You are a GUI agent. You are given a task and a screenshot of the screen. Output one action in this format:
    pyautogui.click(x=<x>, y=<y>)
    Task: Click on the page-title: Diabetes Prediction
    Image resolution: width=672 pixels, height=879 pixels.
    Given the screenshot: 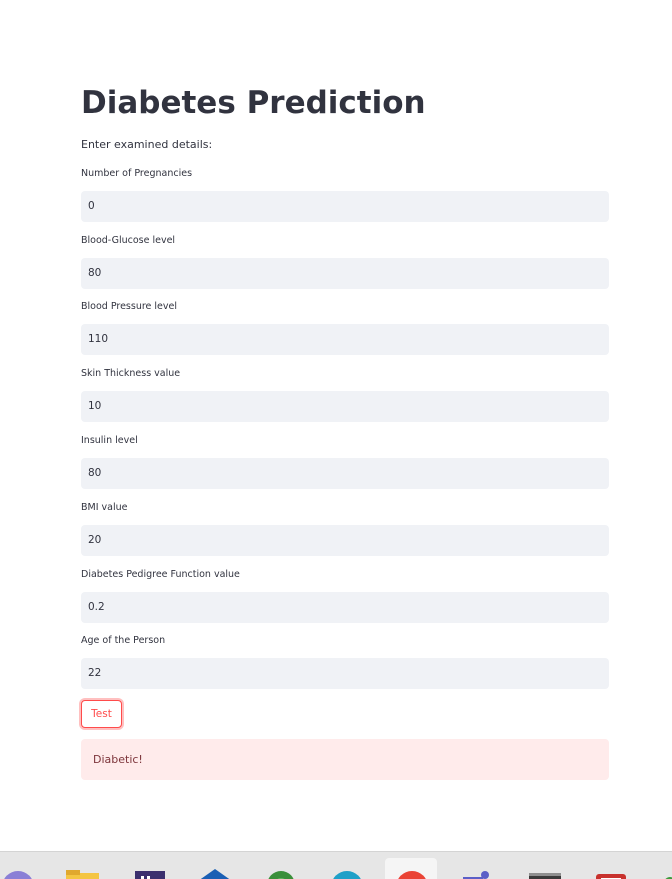 What is the action you would take?
    pyautogui.click(x=253, y=103)
    